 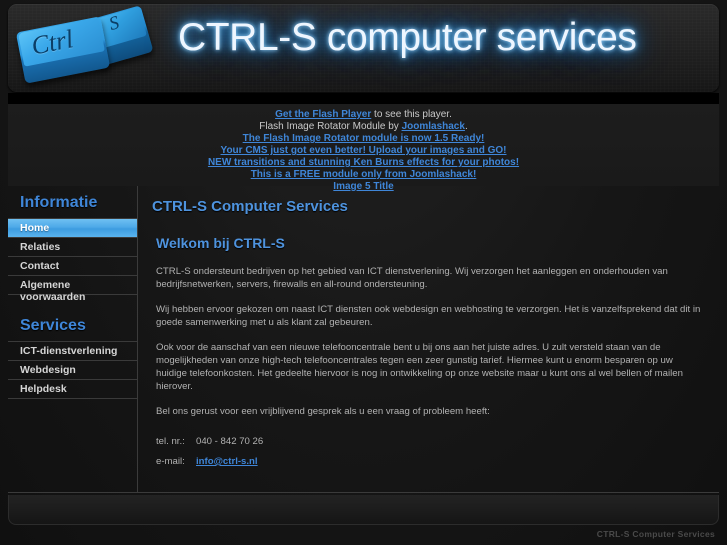 What do you see at coordinates (363, 510) in the screenshot?
I see `footer-panel` at bounding box center [363, 510].